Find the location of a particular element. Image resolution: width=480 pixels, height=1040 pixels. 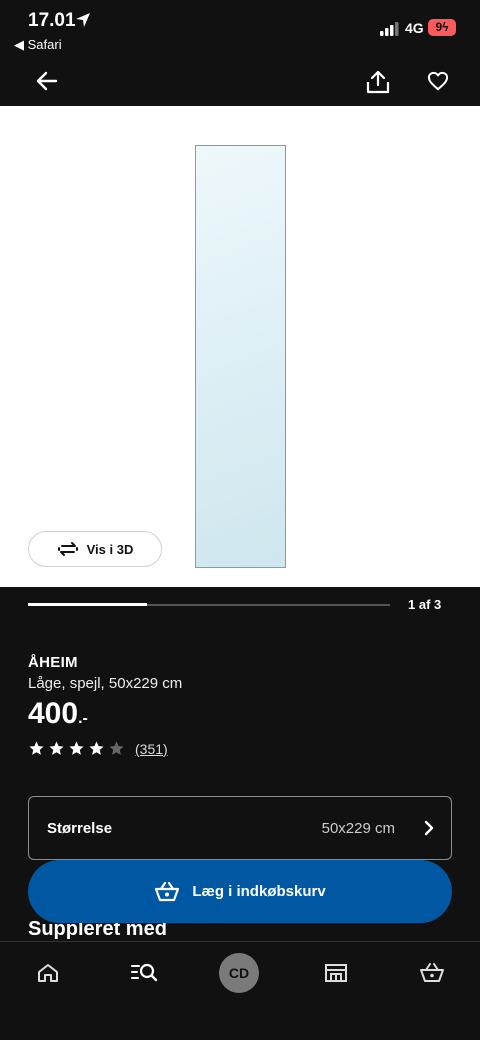

add-to-cart-button: Læg i indkøbskurv is located at coordinates (240, 891).